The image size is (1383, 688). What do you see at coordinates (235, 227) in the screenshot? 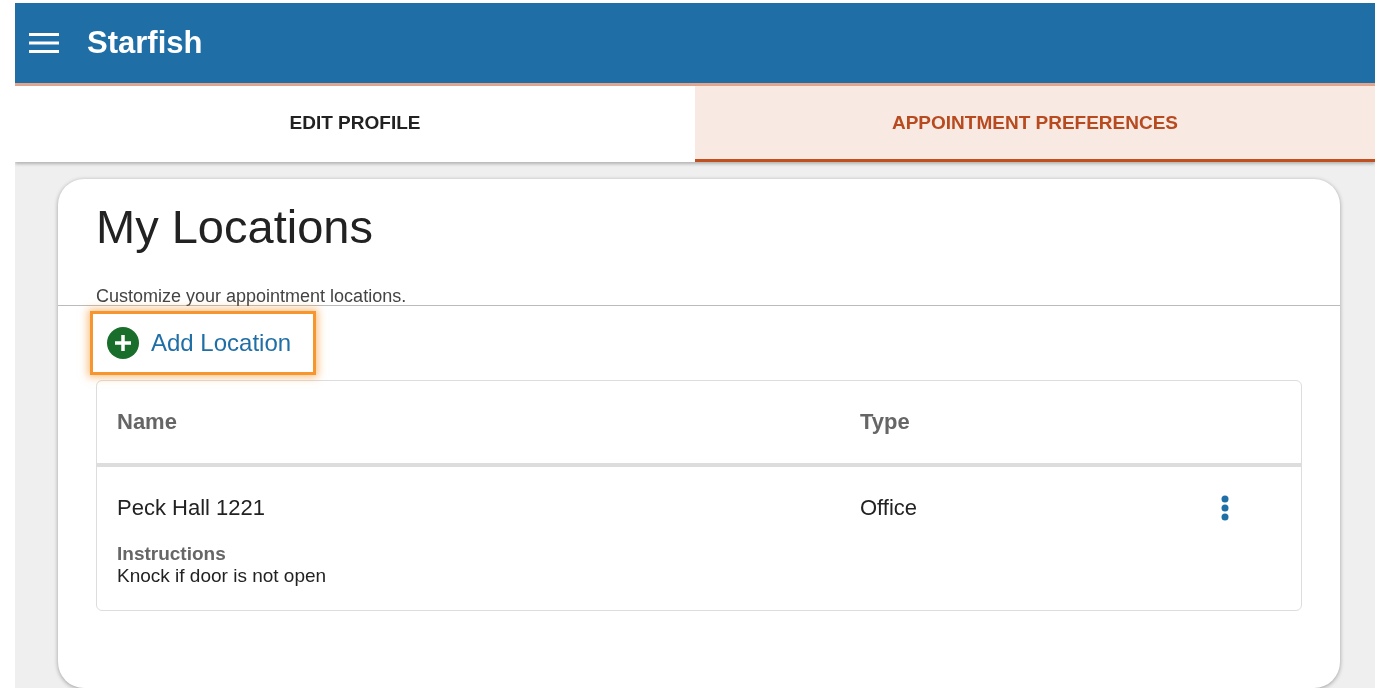
I see `page-title: My Locations` at bounding box center [235, 227].